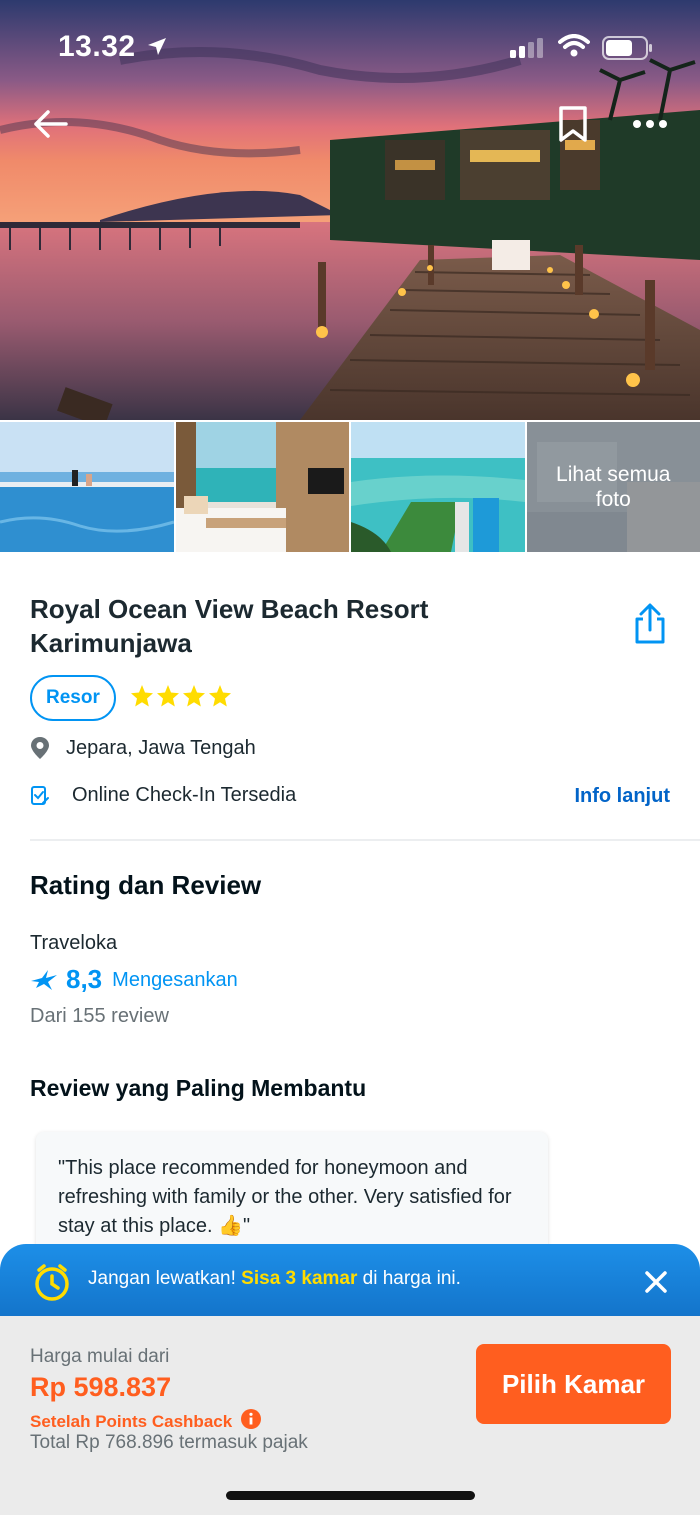 The image size is (700, 1515). I want to click on price-label: Harga mulai dari, so click(100, 1356).